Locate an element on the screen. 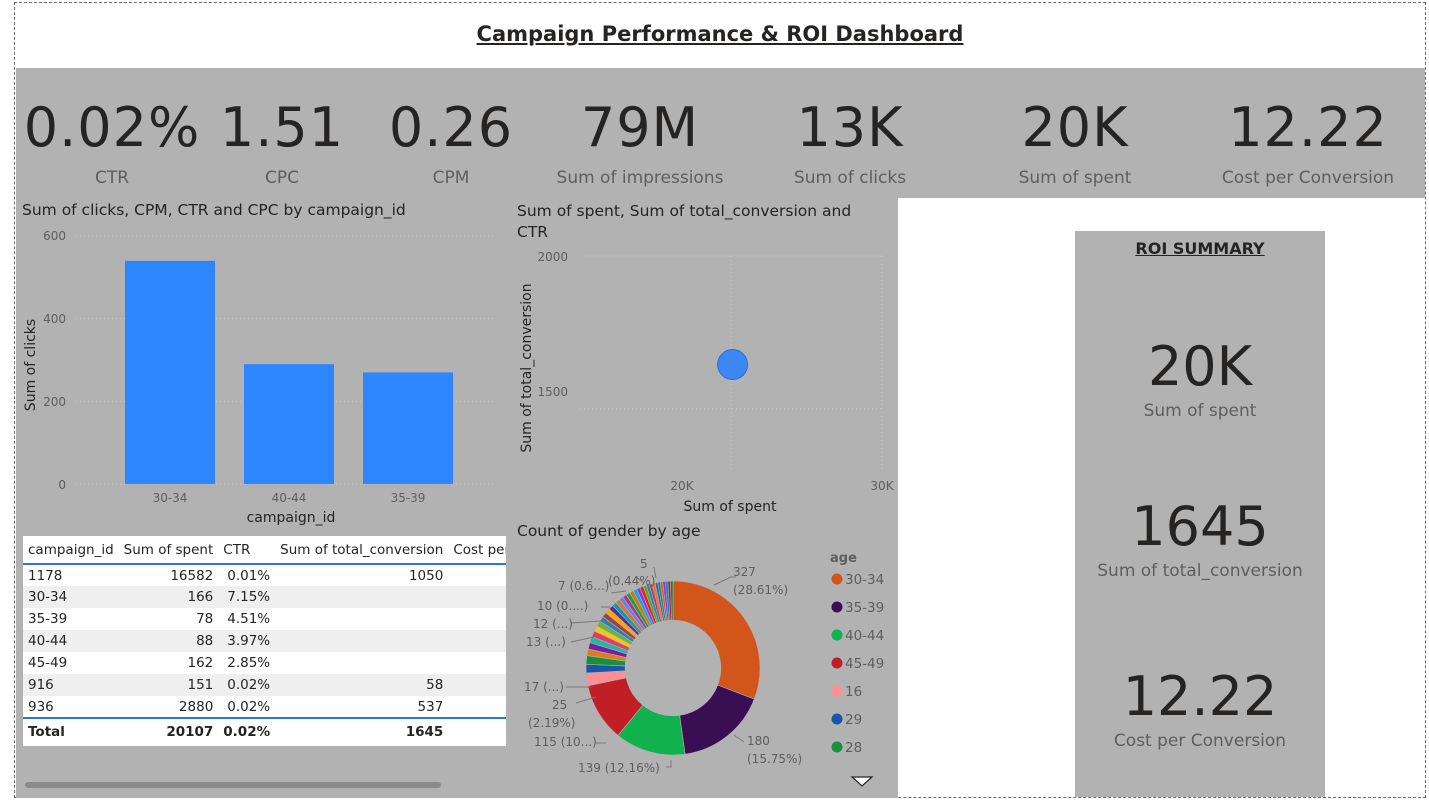 The width and height of the screenshot is (1429, 802). kpi-card-cost-per-conversion: 12.22 Cost per Conversion is located at coordinates (1308, 142).